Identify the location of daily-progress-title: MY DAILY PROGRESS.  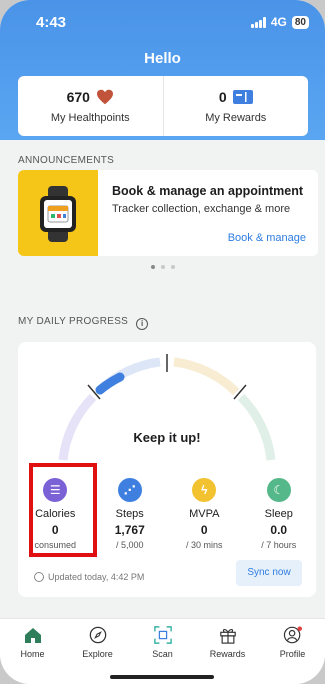
(73, 321).